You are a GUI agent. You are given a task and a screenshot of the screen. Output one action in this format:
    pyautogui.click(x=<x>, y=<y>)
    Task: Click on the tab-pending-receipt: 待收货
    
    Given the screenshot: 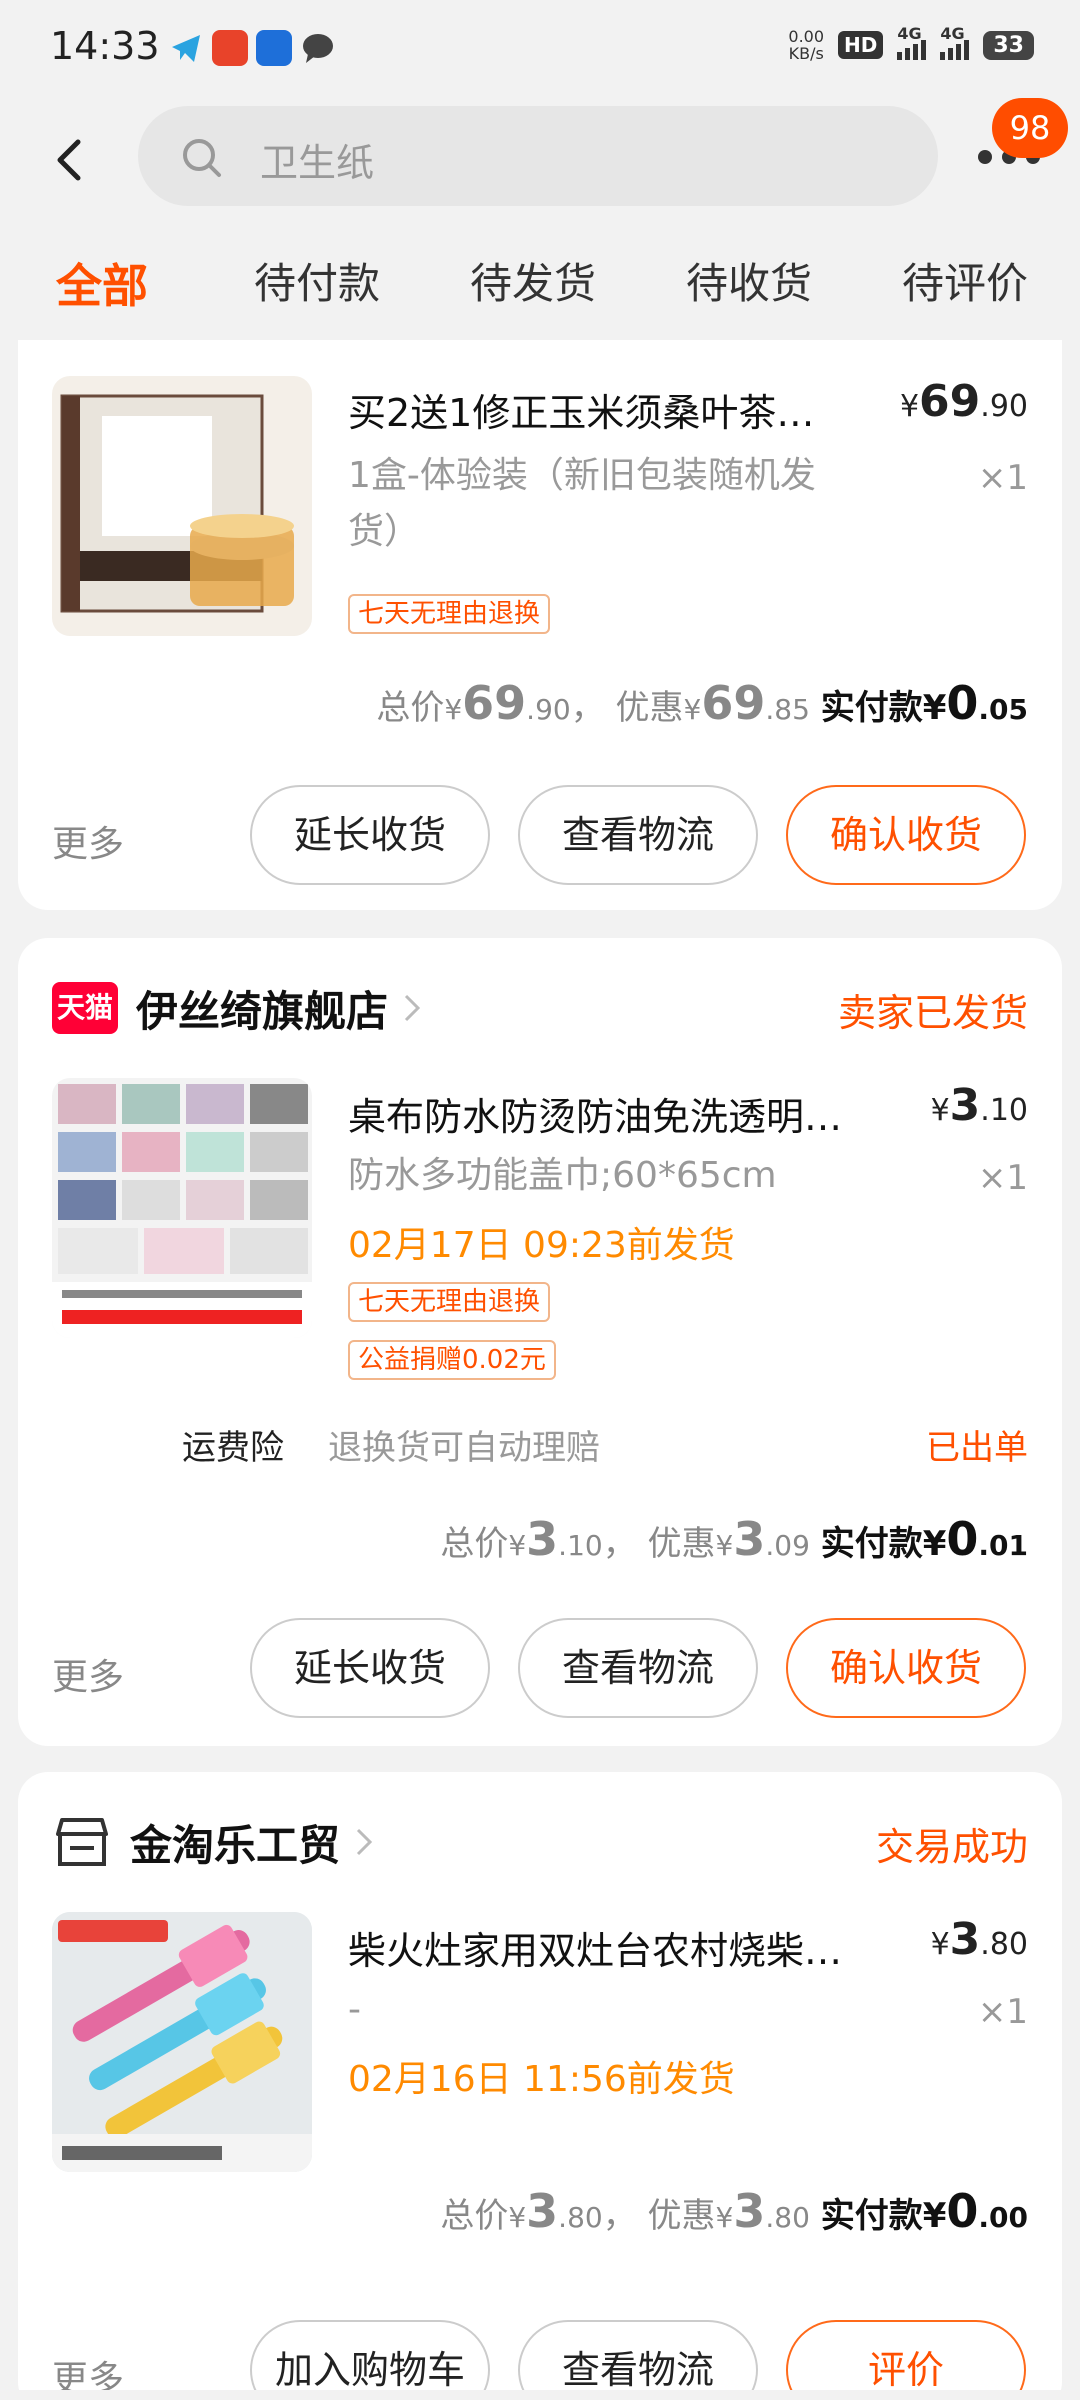 What is the action you would take?
    pyautogui.click(x=749, y=280)
    